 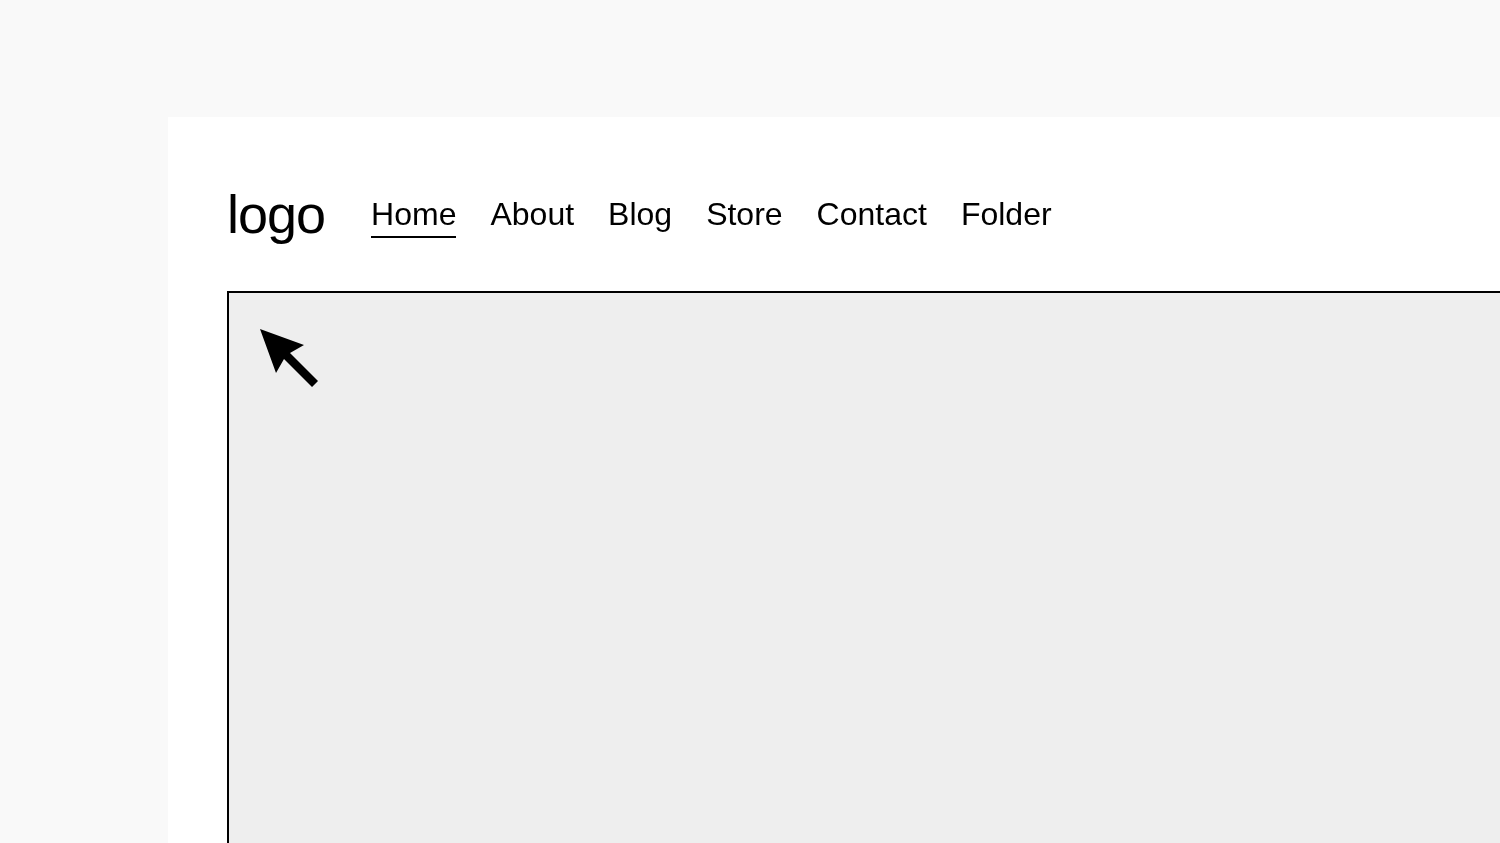 What do you see at coordinates (414, 214) in the screenshot?
I see `nav-link: Home` at bounding box center [414, 214].